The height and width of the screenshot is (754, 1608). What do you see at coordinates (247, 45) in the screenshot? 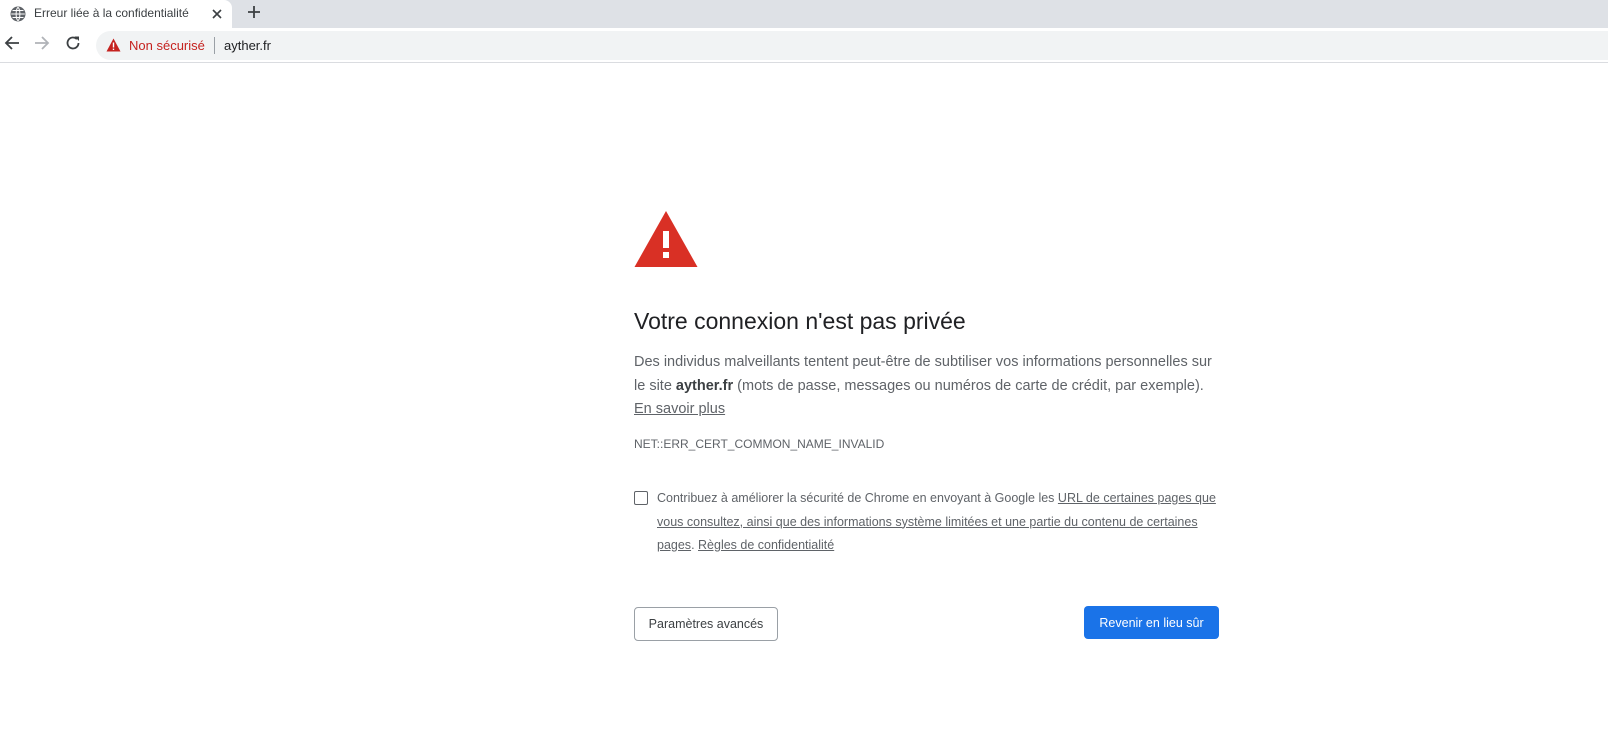
I see `url-text: ayther.fr` at bounding box center [247, 45].